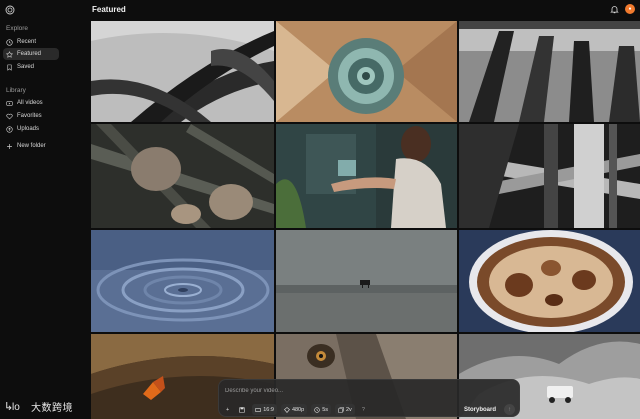  What do you see at coordinates (325, 409) in the screenshot?
I see `duration-label: 5s` at bounding box center [325, 409].